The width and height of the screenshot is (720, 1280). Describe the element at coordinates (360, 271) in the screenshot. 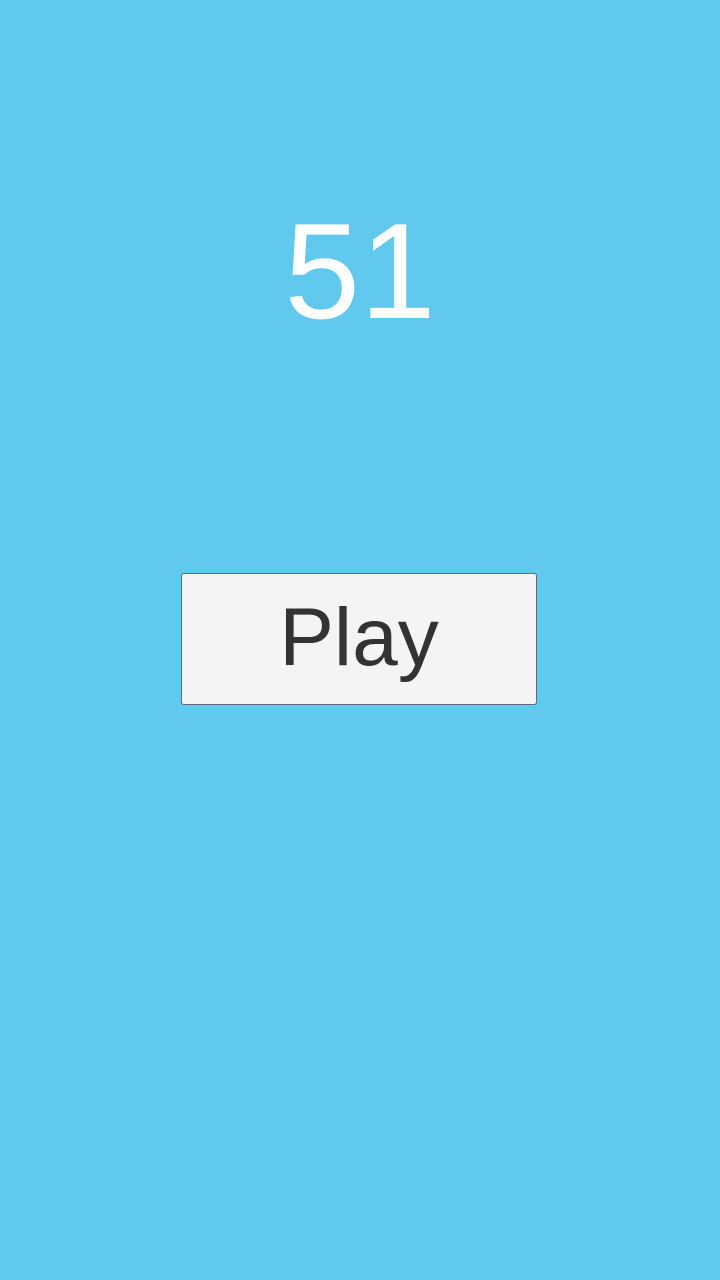

I see `score-display: 51` at that location.